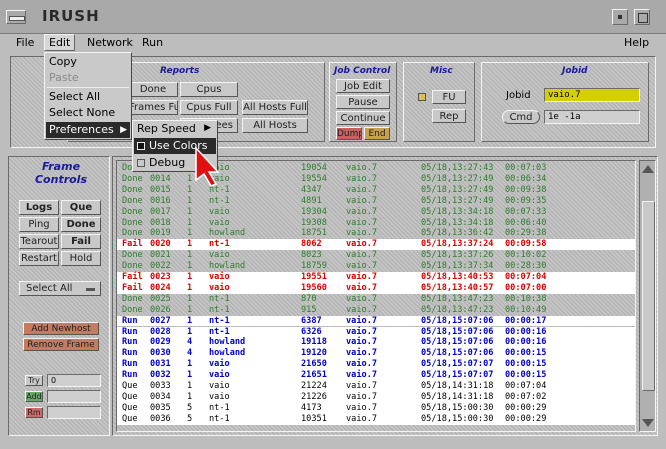 This screenshot has height=449, width=666. What do you see at coordinates (457, 277) in the screenshot?
I see `job-start-time: 05/18,13:40:53` at bounding box center [457, 277].